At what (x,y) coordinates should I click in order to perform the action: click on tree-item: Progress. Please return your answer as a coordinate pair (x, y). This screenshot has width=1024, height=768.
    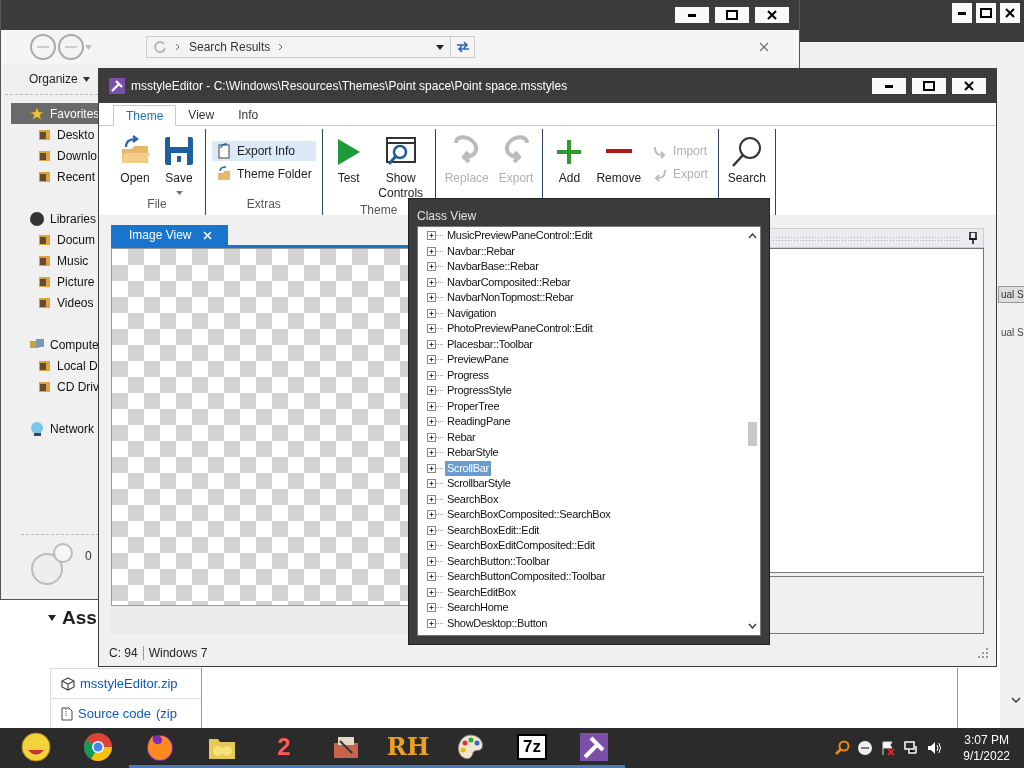
    Looking at the image, I should click on (468, 375).